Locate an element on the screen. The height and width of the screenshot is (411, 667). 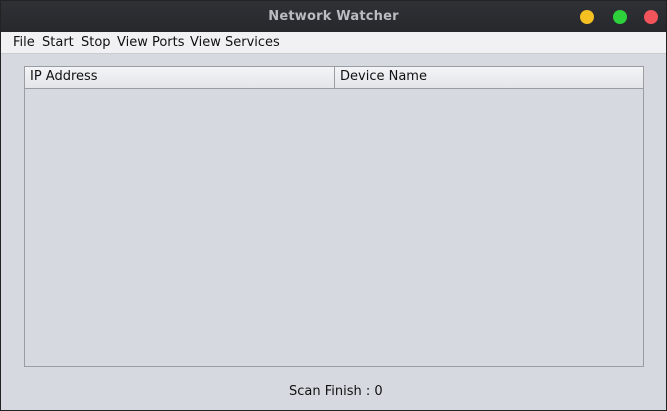
scan-status-label: Scan Finish : 0 is located at coordinates (336, 391).